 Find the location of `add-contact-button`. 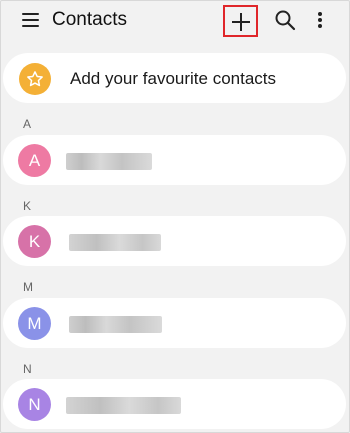

add-contact-button is located at coordinates (240, 21).